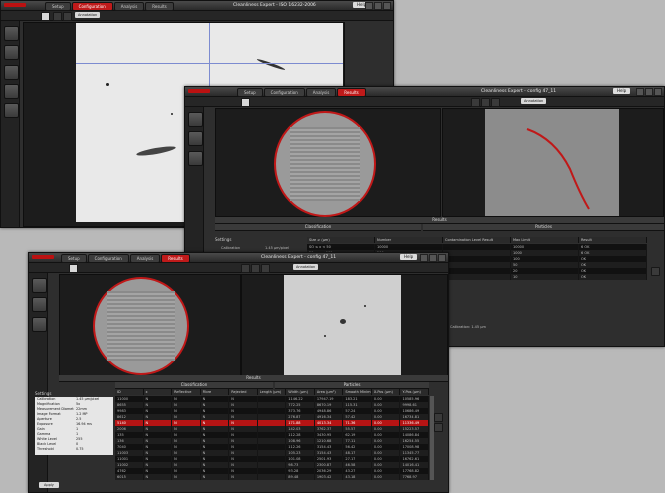 This screenshot has height=493, width=665. I want to click on column-header: Contamination Level Result, so click(477, 240).